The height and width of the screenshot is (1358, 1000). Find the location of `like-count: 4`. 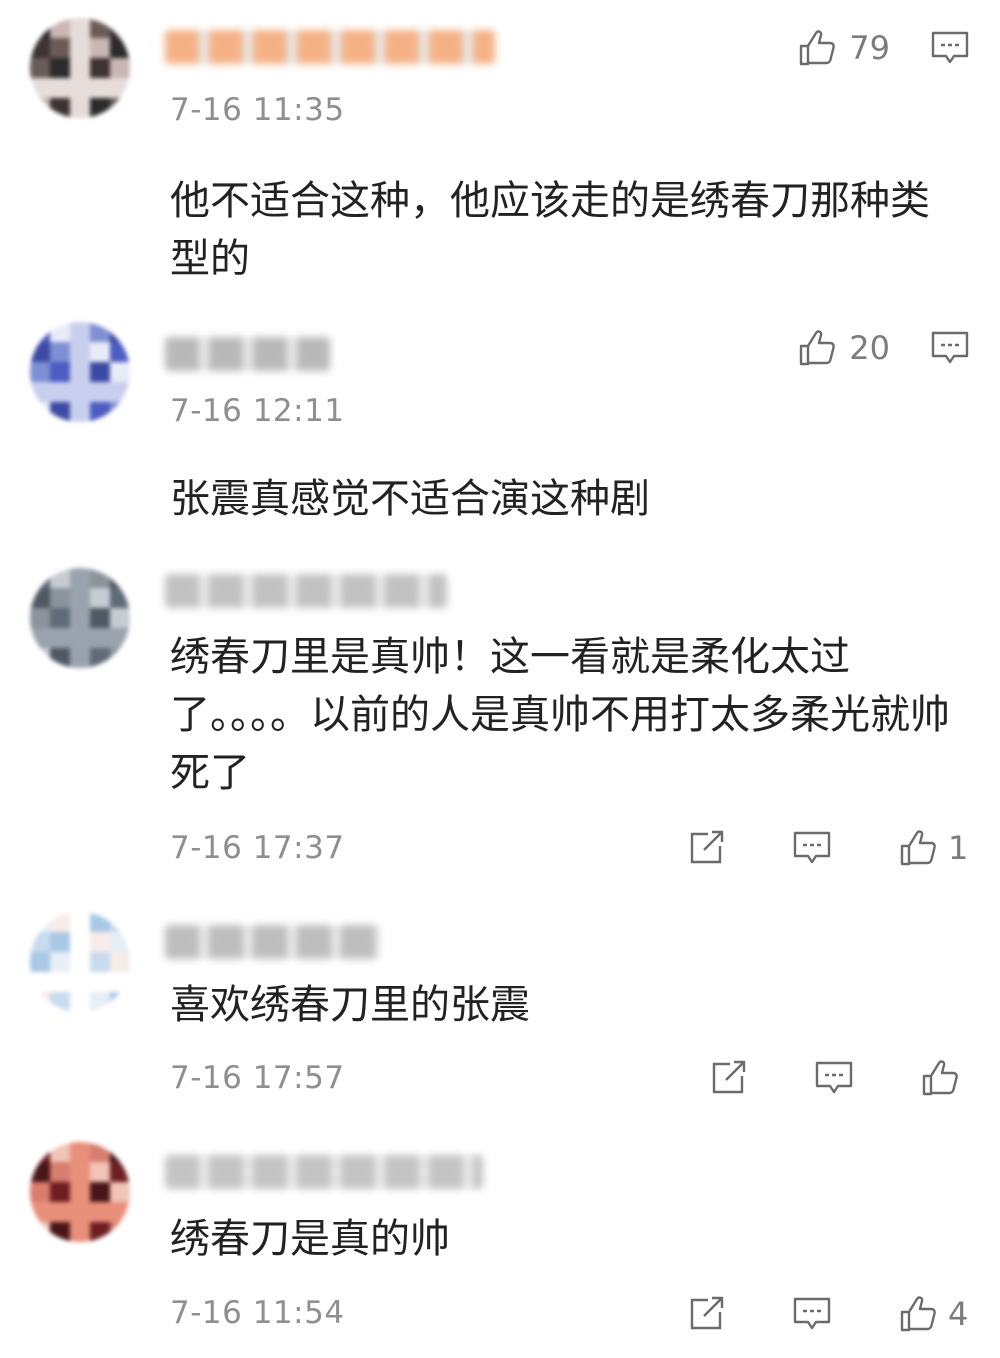

like-count: 4 is located at coordinates (958, 1314).